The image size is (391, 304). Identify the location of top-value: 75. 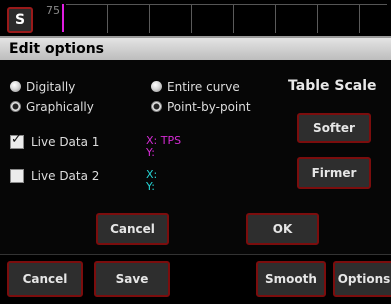
(53, 10).